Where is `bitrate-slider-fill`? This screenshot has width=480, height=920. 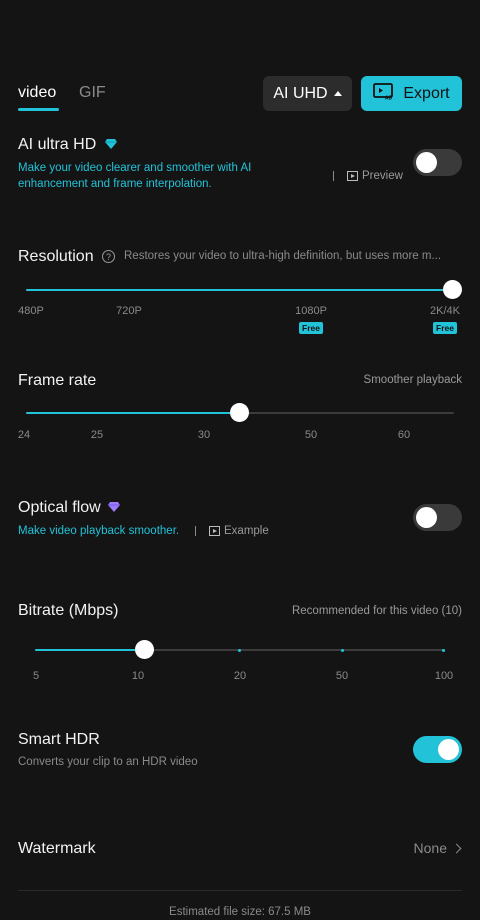 bitrate-slider-fill is located at coordinates (90, 650).